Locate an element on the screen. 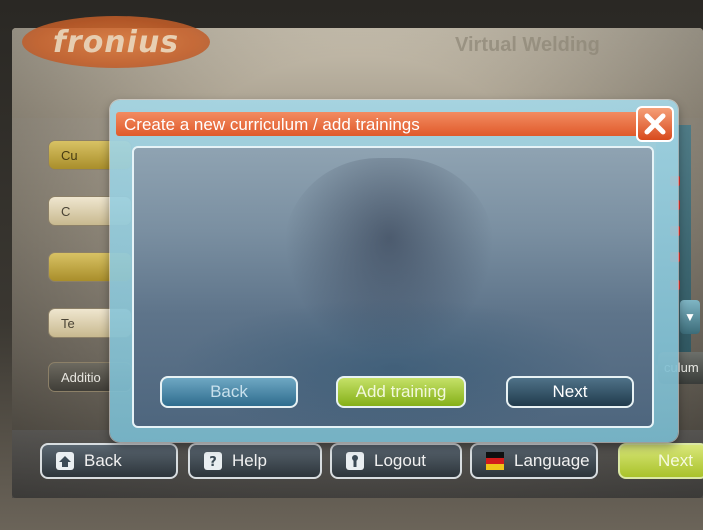 The image size is (703, 530). next-main-button-label: Next is located at coordinates (675, 460).